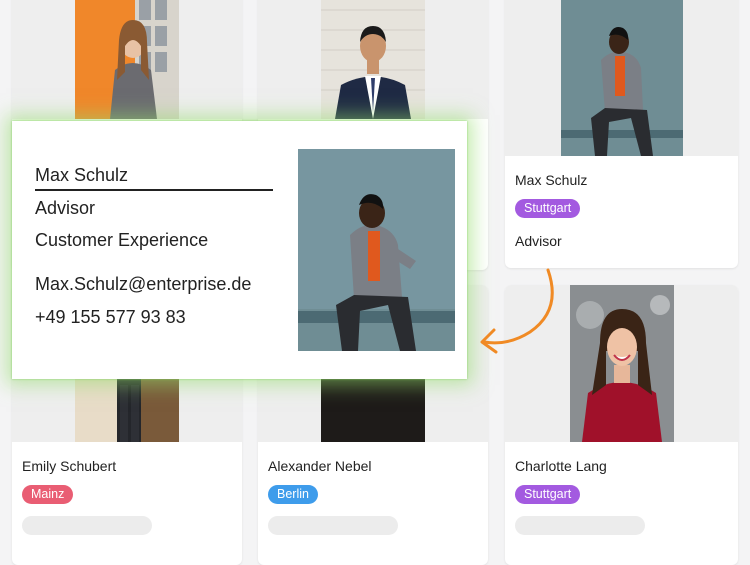 The image size is (750, 565). I want to click on employee-role: Advisor, so click(538, 241).